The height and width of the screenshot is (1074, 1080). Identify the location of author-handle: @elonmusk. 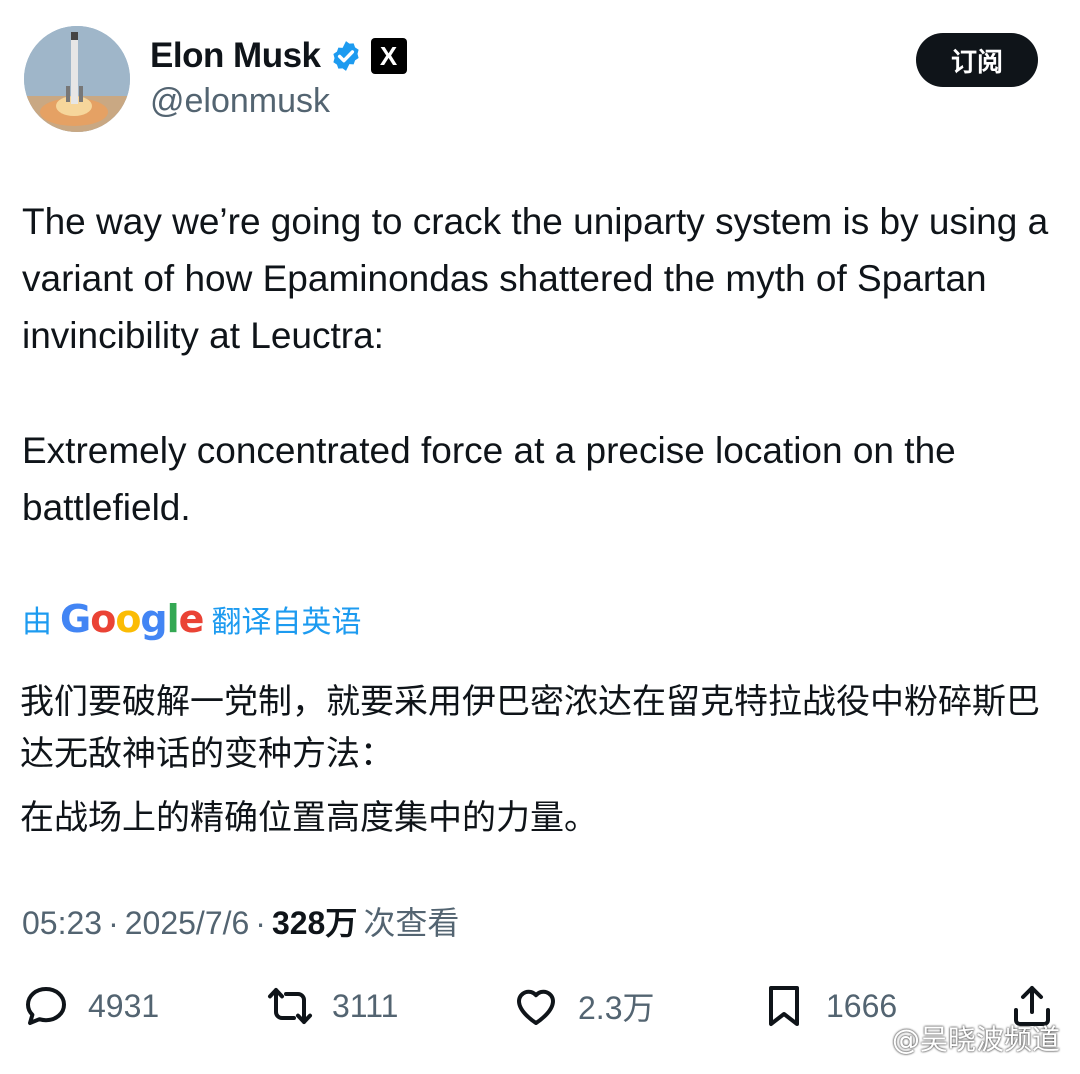
(240, 101).